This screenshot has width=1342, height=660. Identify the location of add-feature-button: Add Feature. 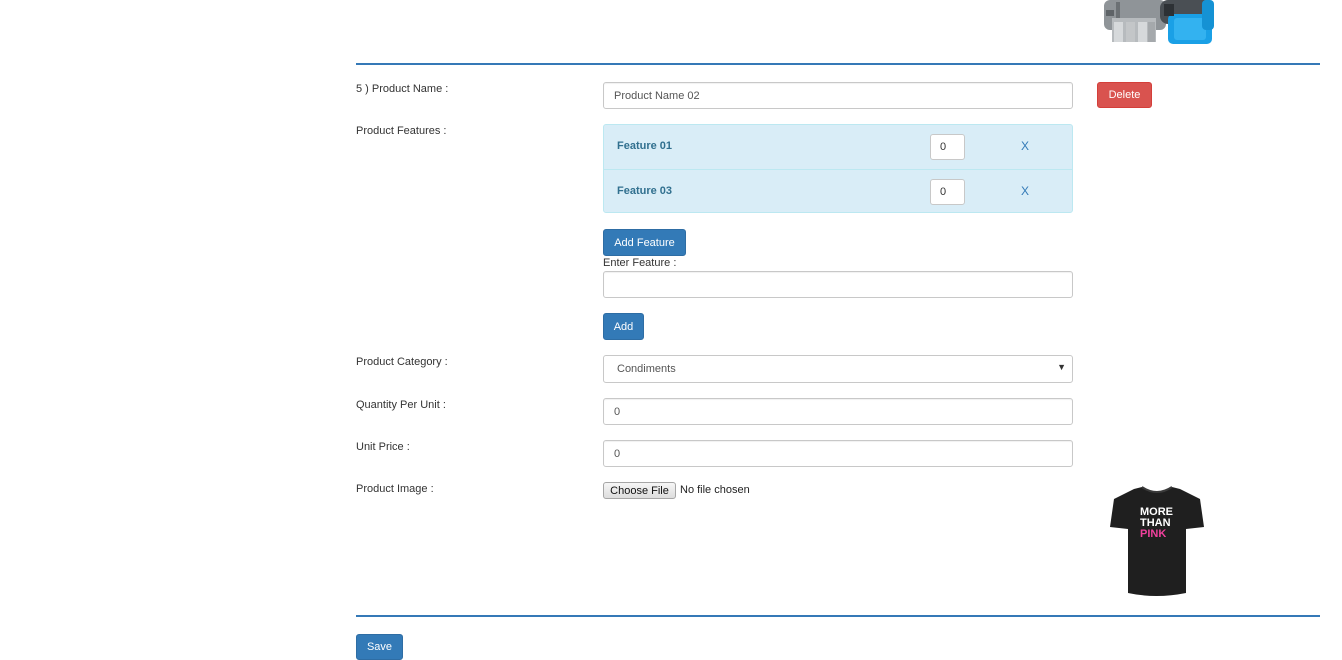
(644, 242).